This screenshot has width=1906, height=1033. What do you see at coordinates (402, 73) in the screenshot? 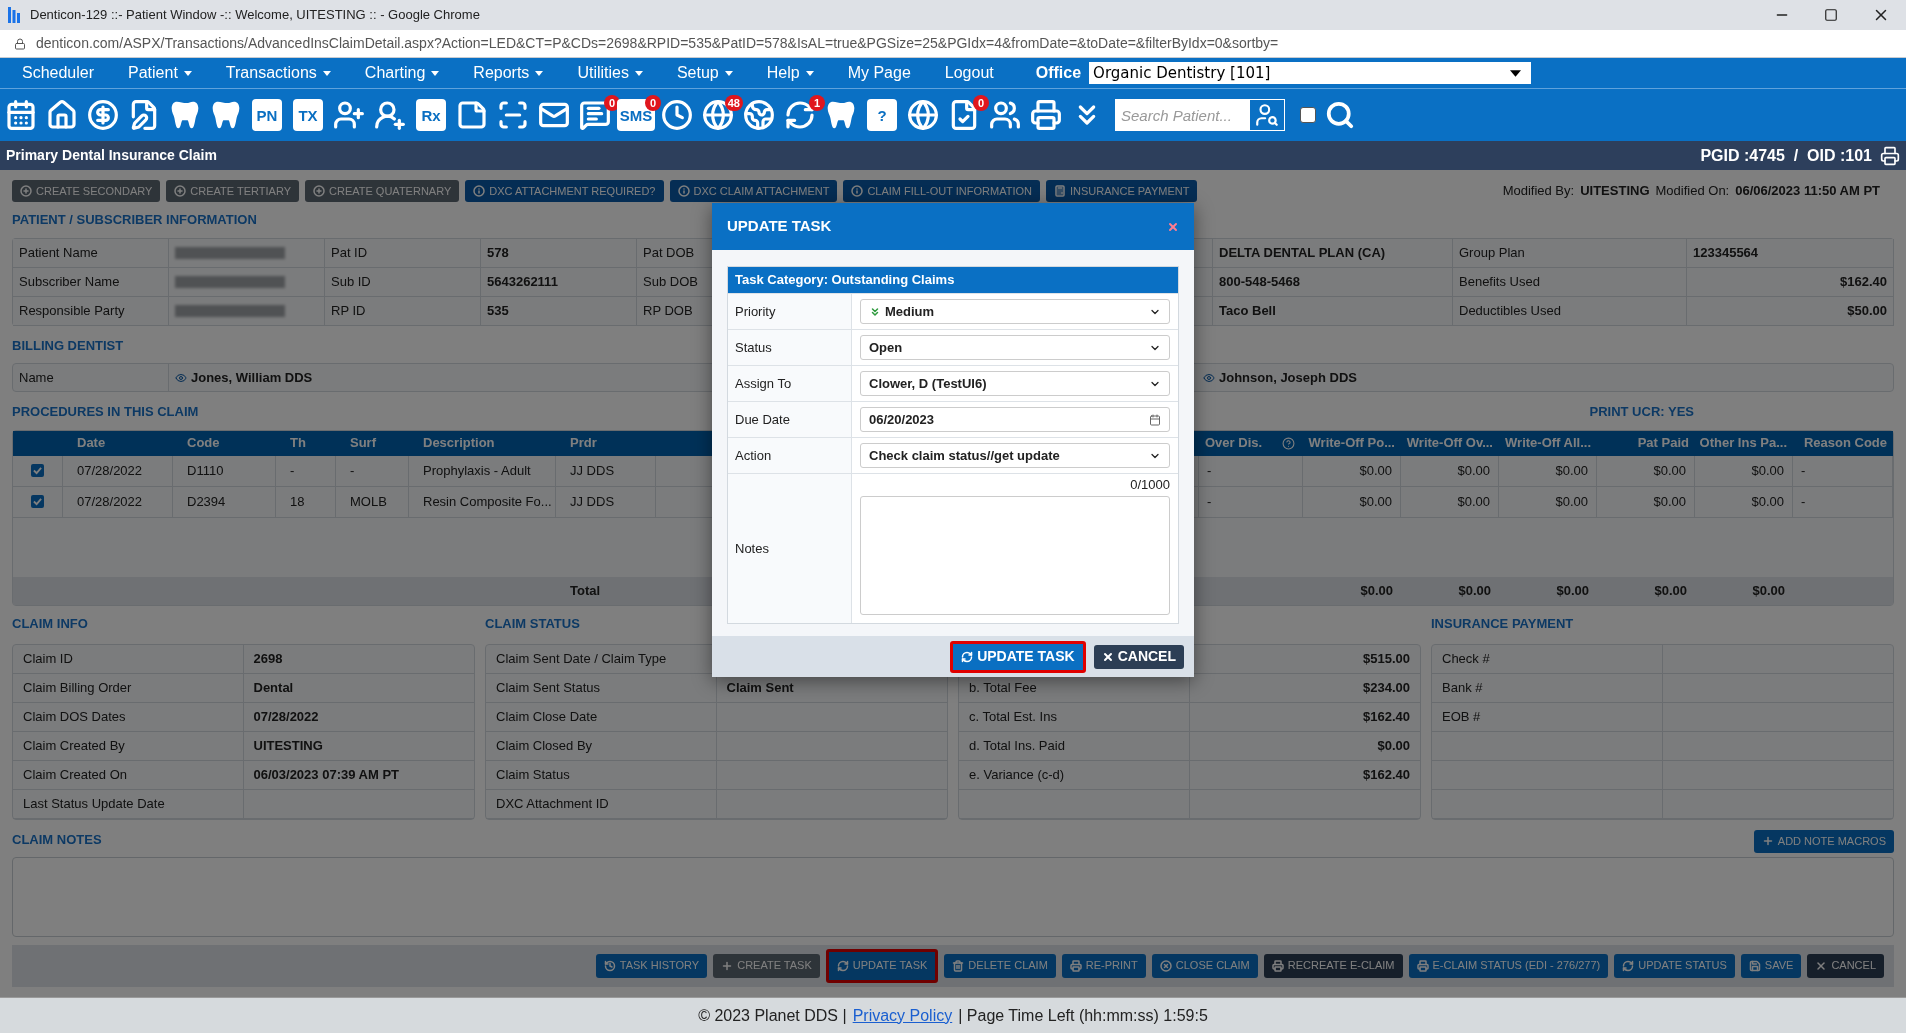
I see `menu-item: Charting` at bounding box center [402, 73].